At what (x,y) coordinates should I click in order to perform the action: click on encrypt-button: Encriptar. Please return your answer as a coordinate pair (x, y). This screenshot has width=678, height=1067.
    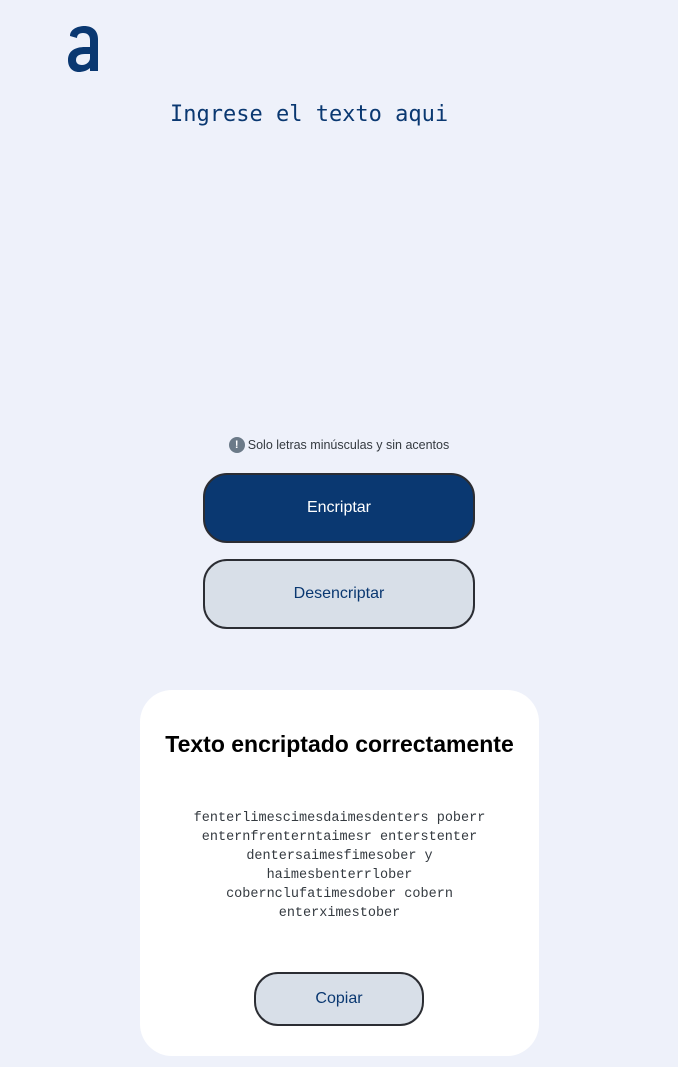
    Looking at the image, I should click on (339, 508).